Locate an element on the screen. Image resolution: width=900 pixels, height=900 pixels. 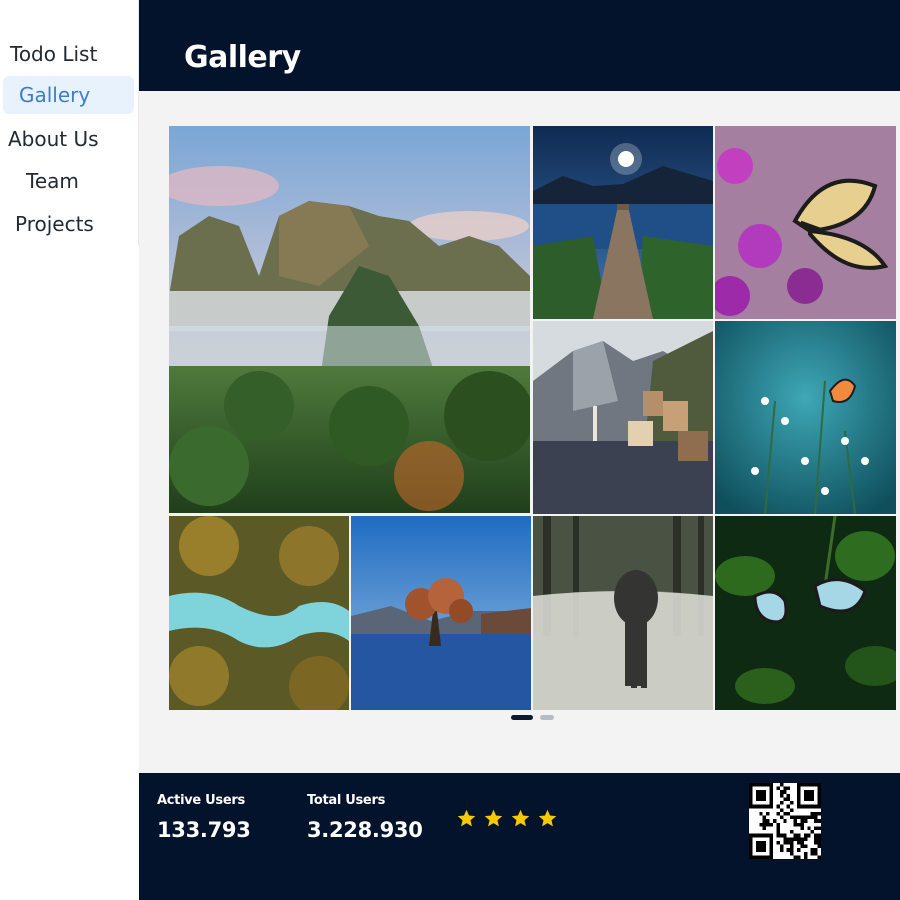
gallery-image-river is located at coordinates (259, 613).